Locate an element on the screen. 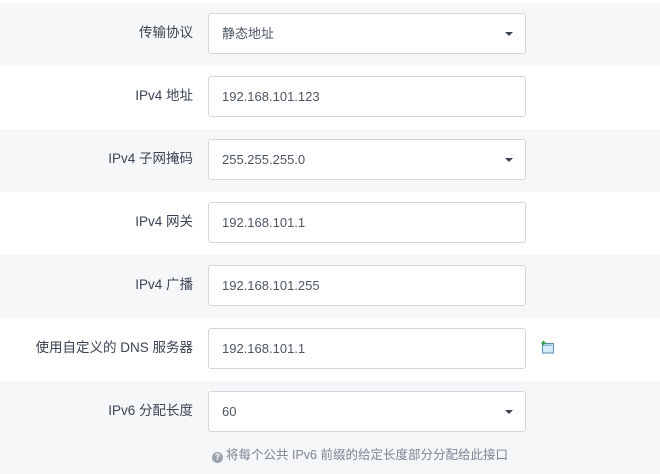 Image resolution: width=660 pixels, height=474 pixels. protocol-value: 静态地址 is located at coordinates (248, 33).